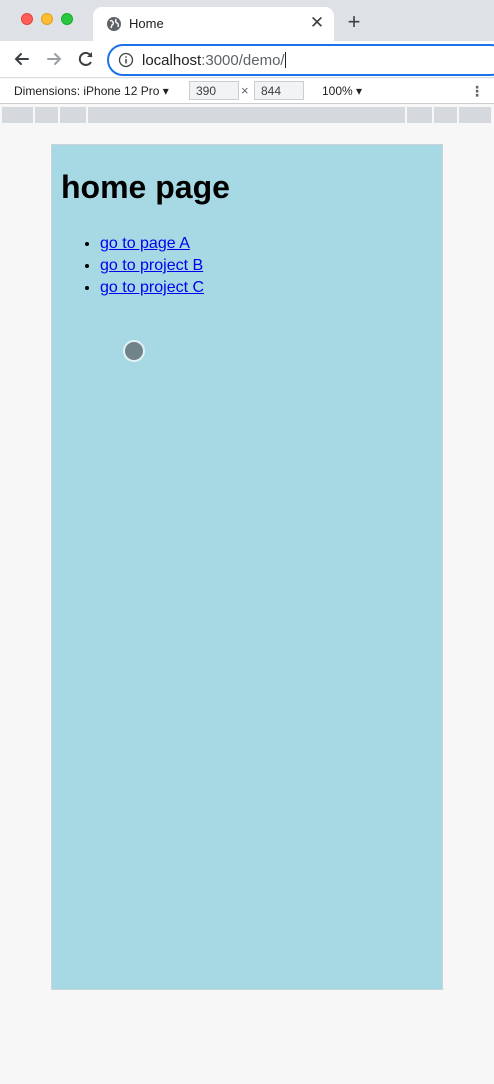 The width and height of the screenshot is (494, 1084). I want to click on tab-close-icon: ✕, so click(317, 23).